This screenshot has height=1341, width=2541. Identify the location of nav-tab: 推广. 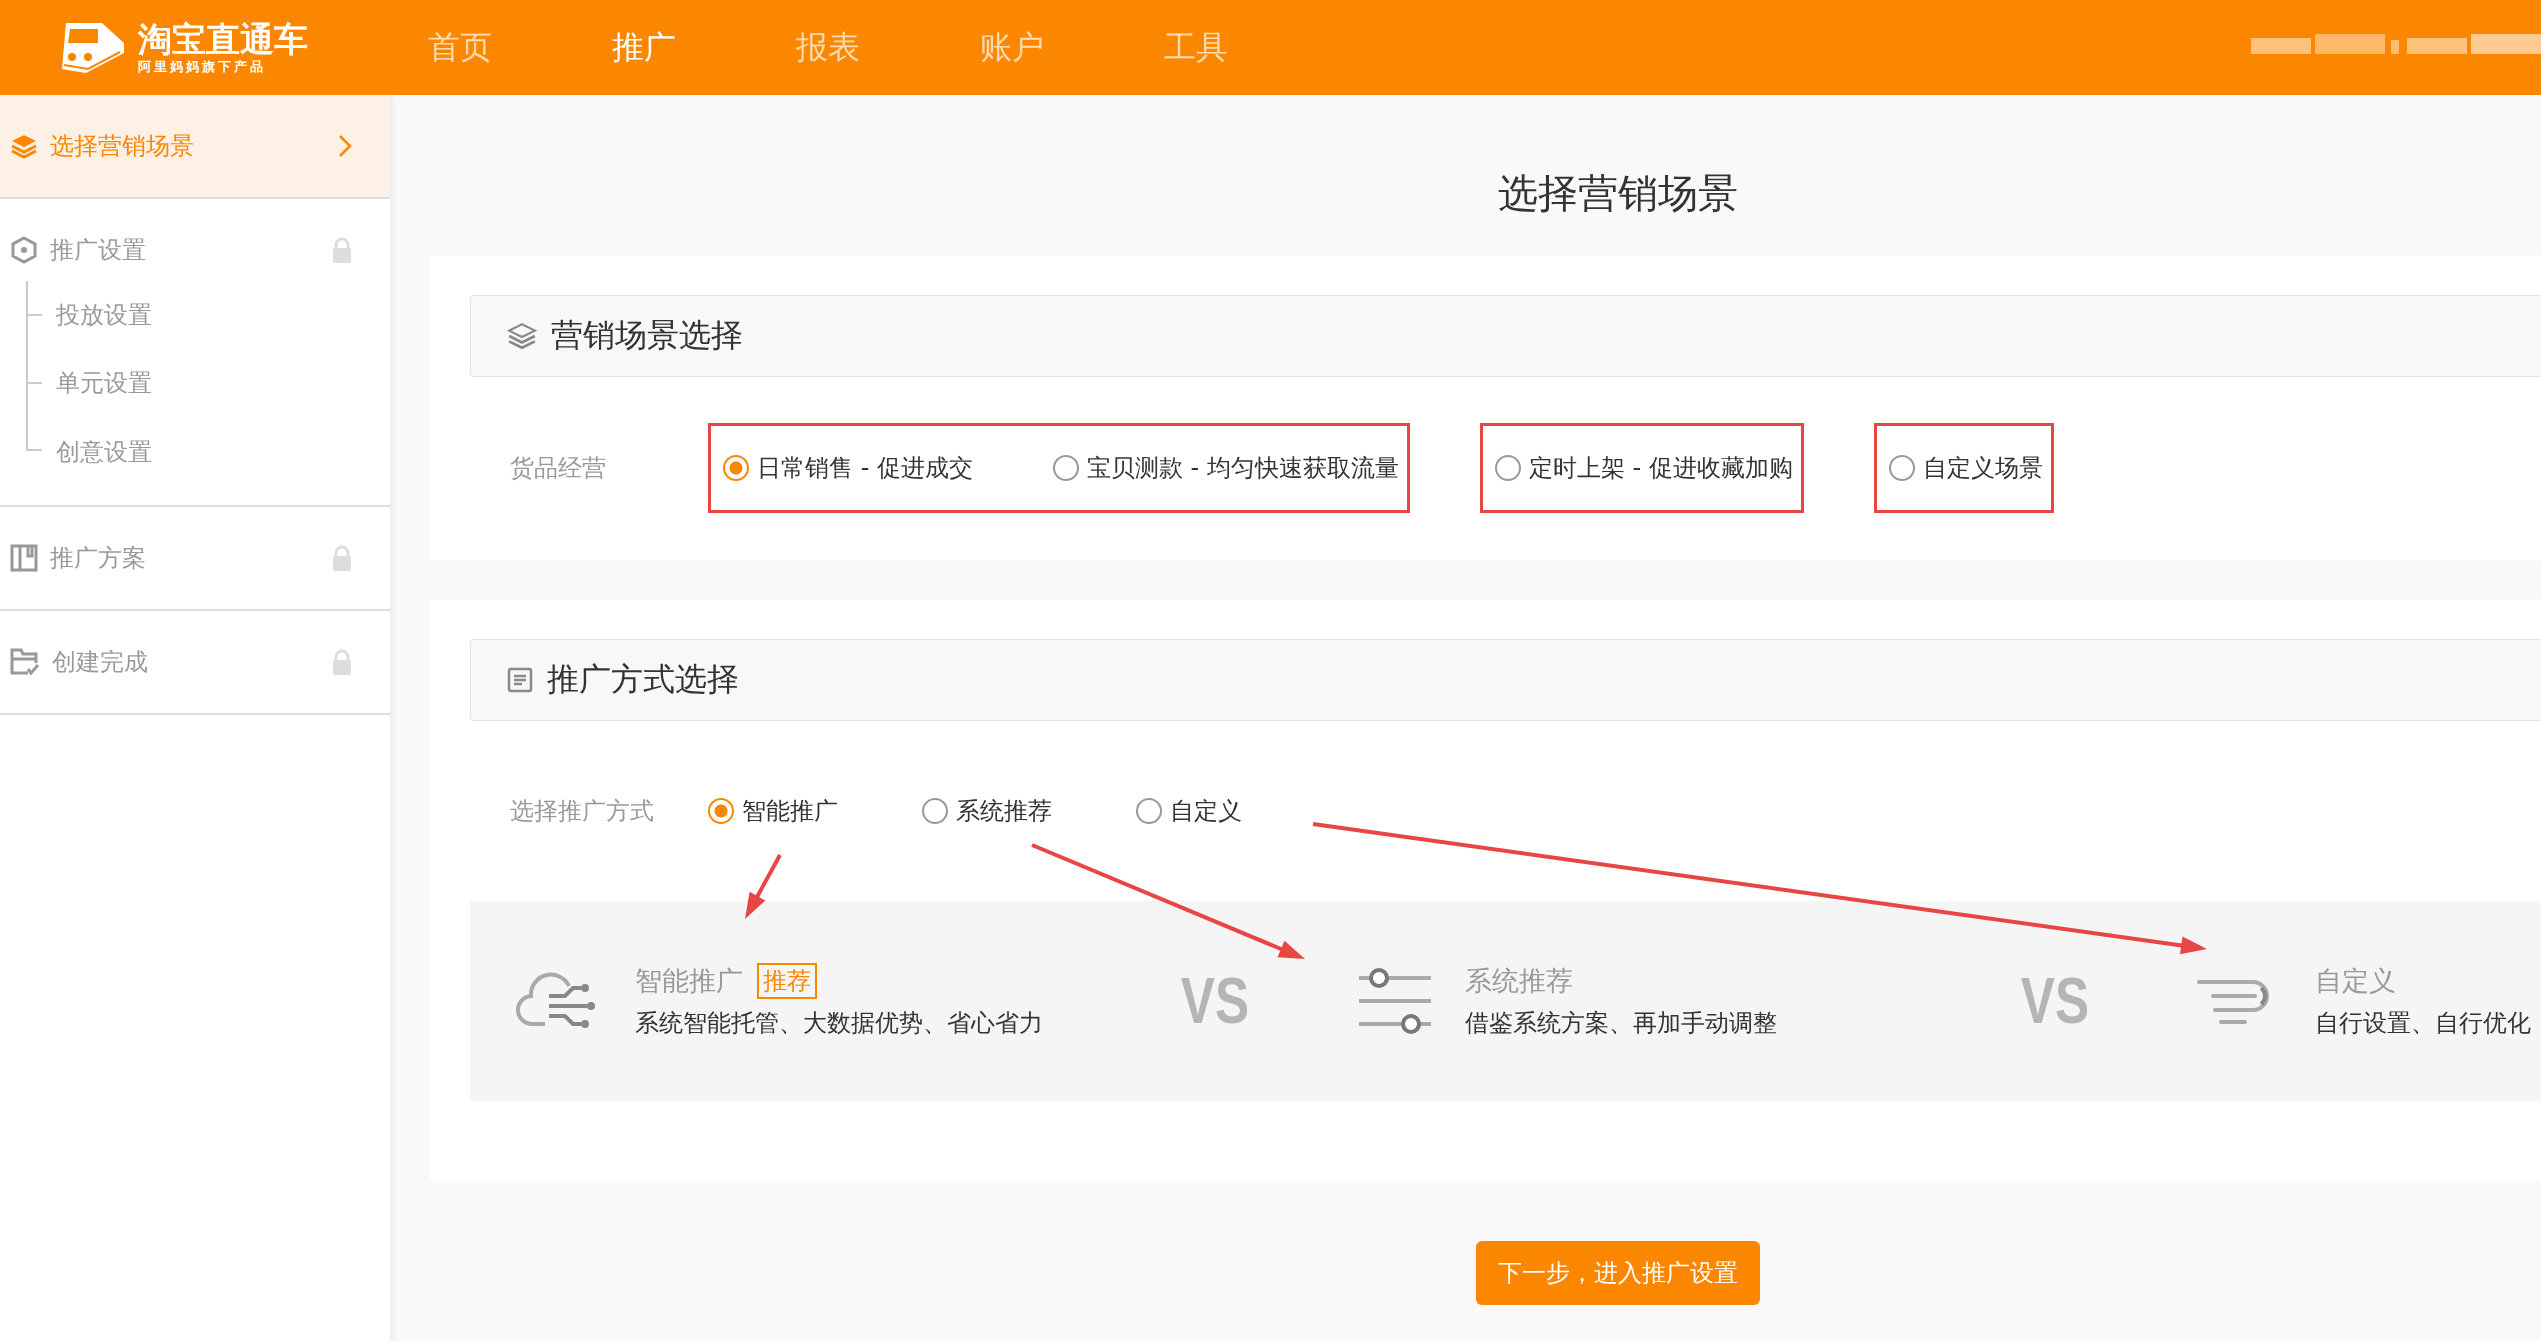
(704, 47).